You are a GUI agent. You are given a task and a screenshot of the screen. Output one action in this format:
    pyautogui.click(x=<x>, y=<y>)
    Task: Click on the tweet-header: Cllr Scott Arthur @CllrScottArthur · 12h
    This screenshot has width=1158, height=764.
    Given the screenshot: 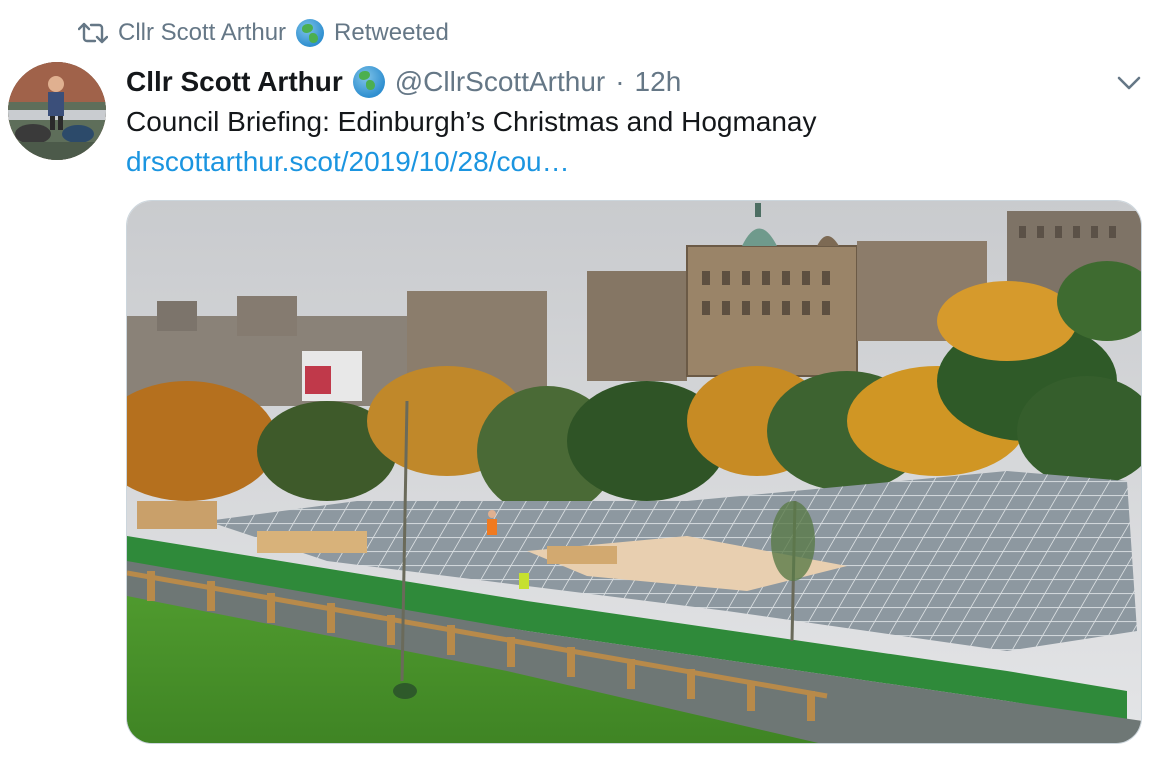 What is the action you would take?
    pyautogui.click(x=403, y=82)
    